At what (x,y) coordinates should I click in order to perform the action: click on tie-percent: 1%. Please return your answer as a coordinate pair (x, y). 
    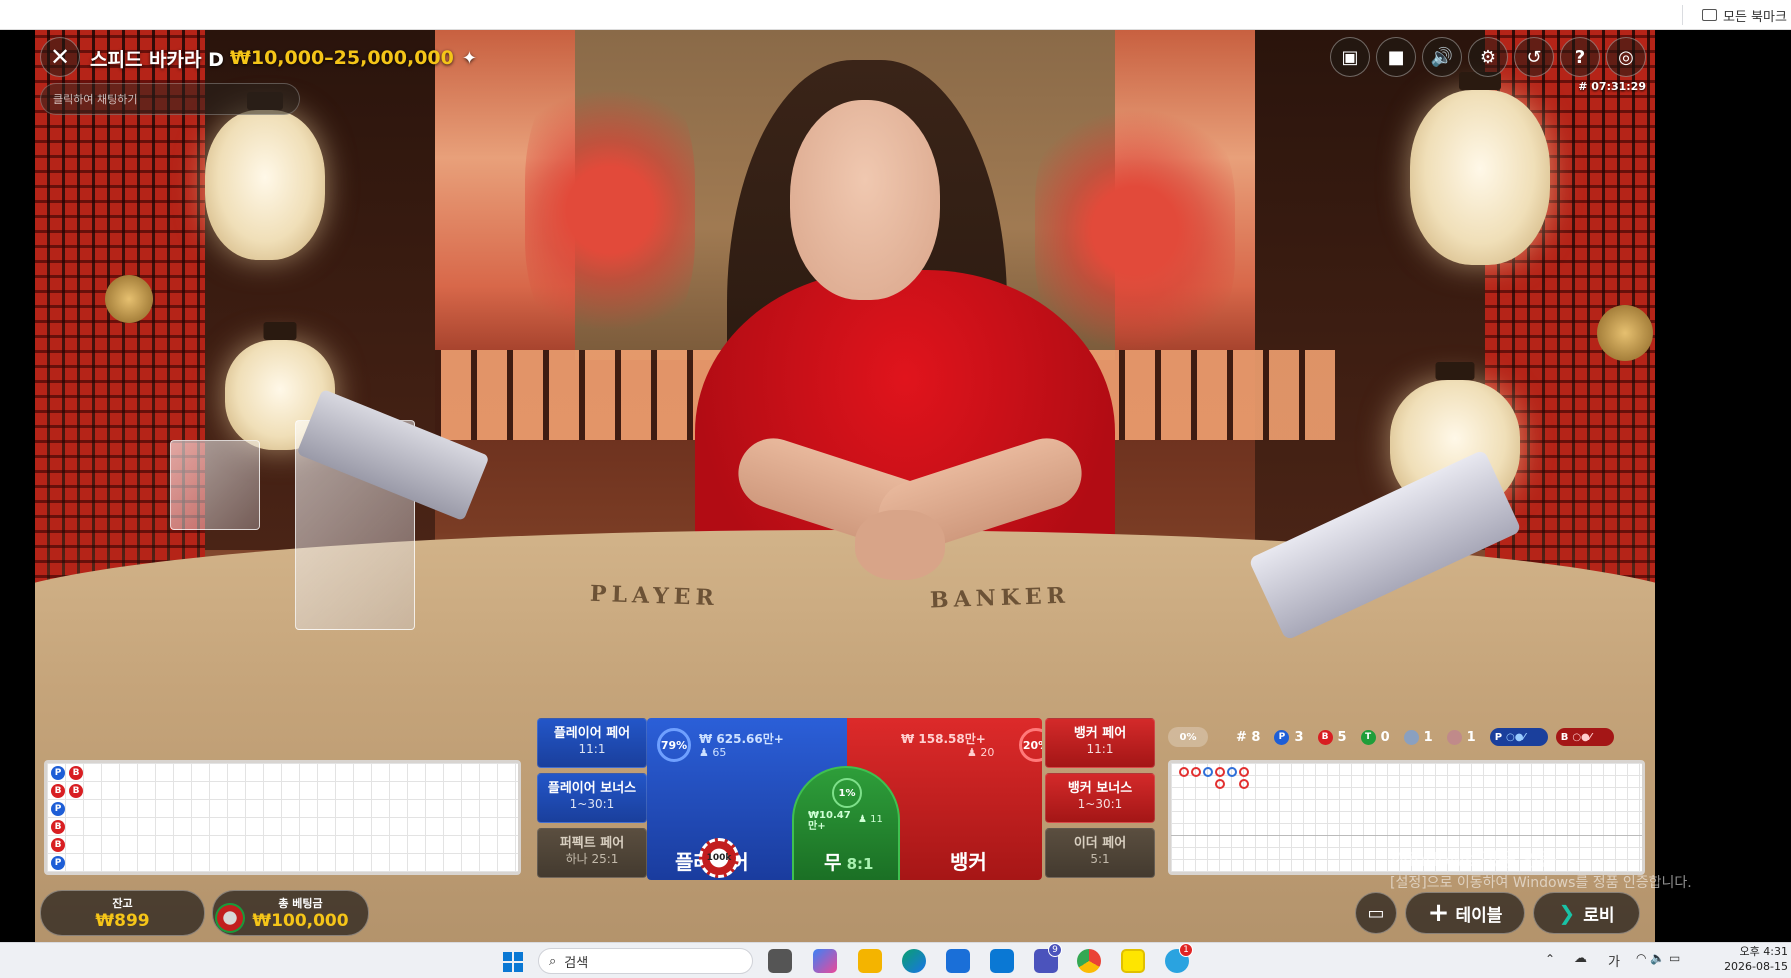
    Looking at the image, I should click on (847, 793).